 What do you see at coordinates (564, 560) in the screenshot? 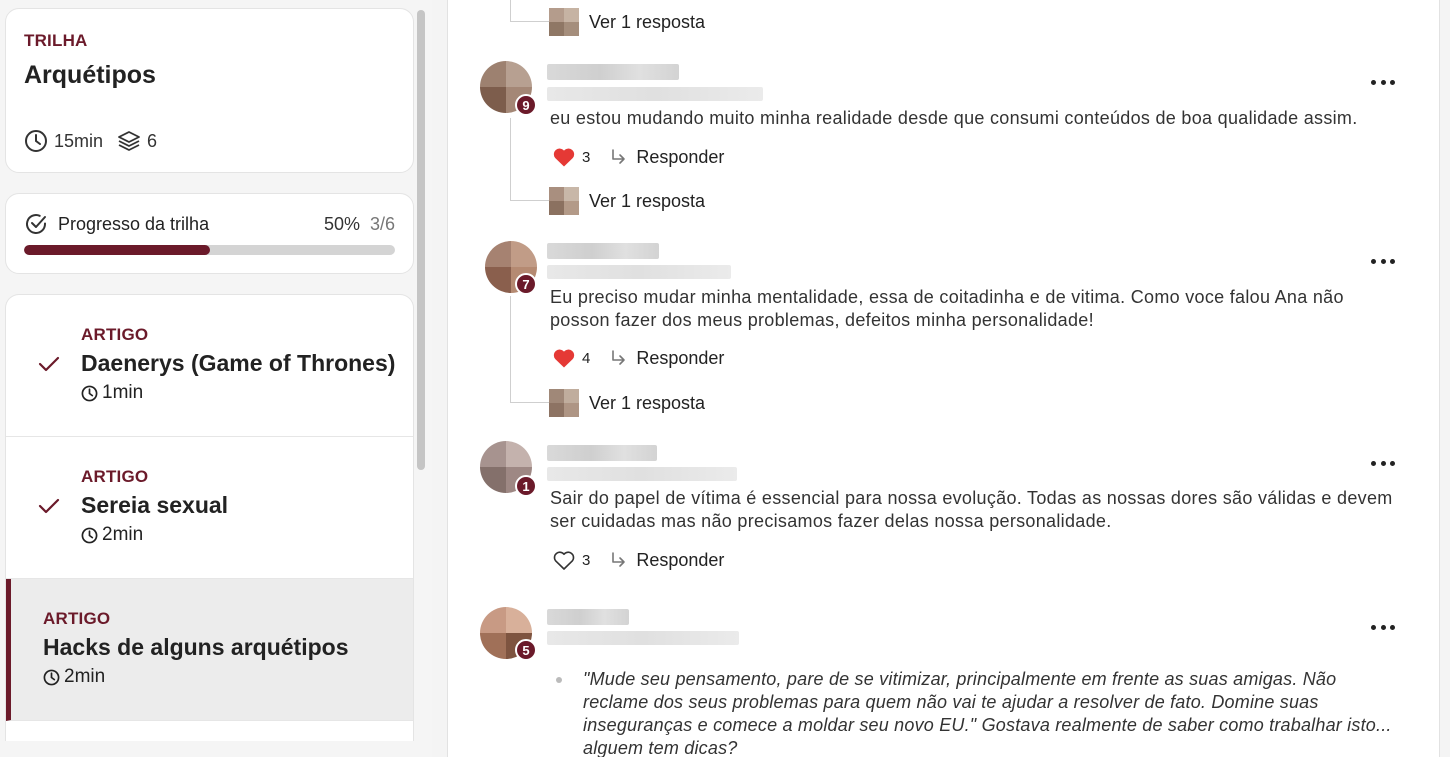
I see `heart-outline-icon` at bounding box center [564, 560].